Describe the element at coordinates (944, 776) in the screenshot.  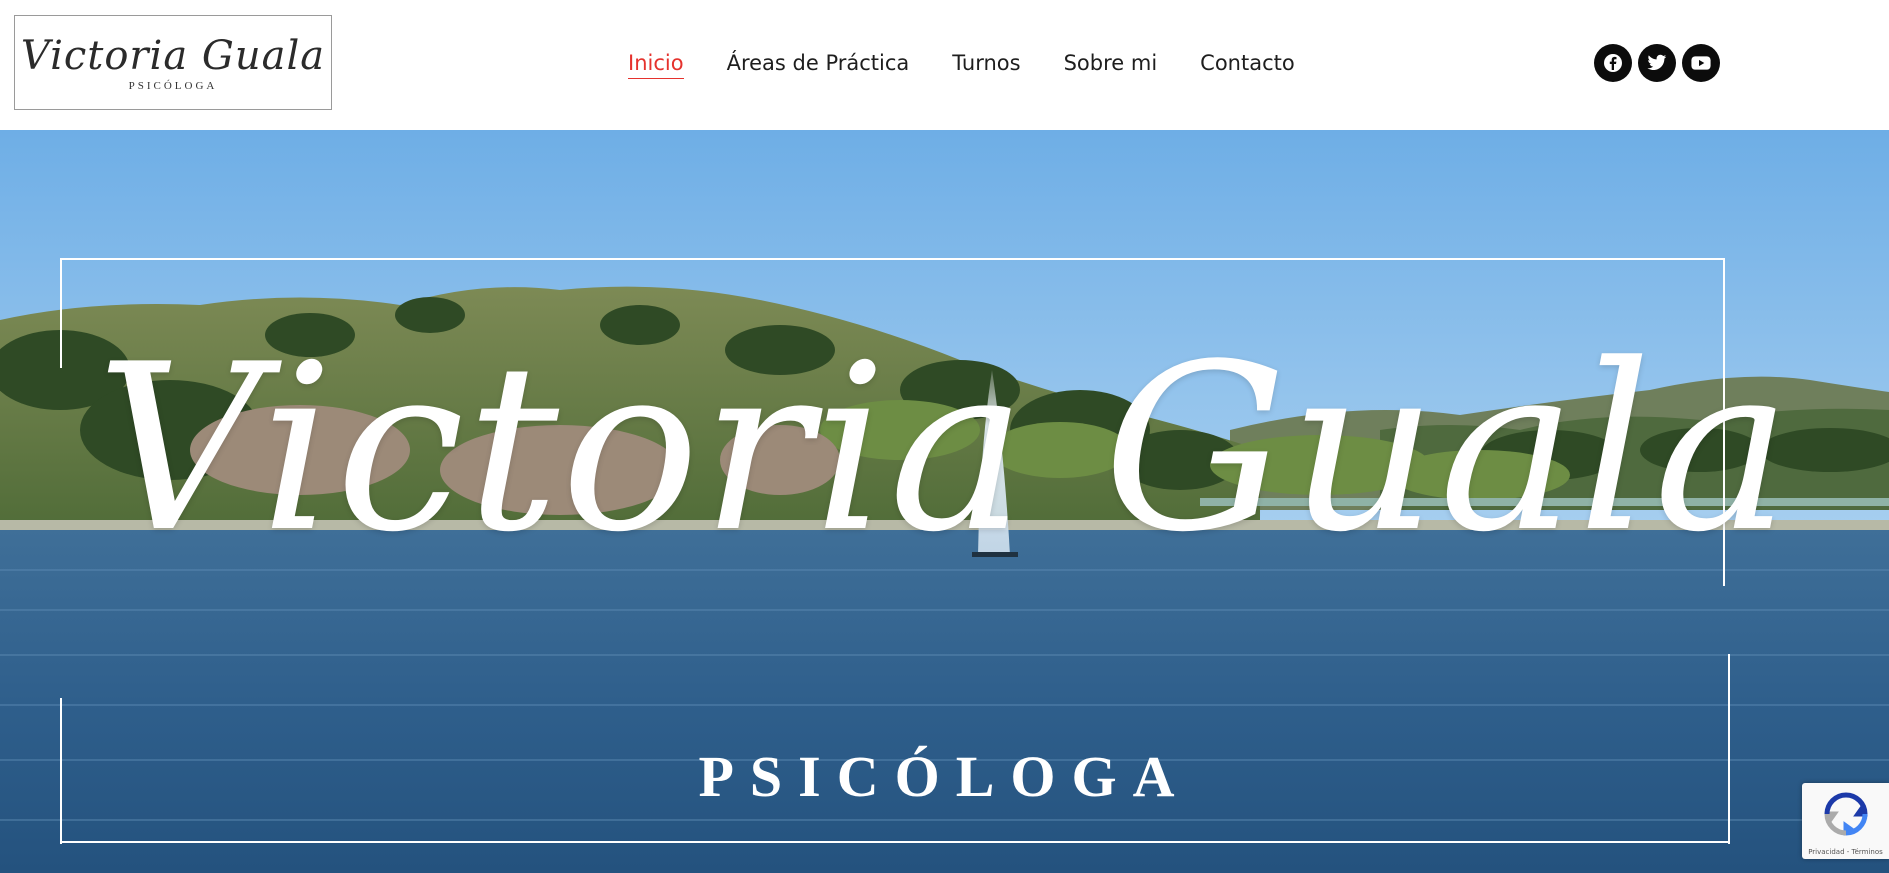
I see `hero-subtitle: PSICÓLOGA` at that location.